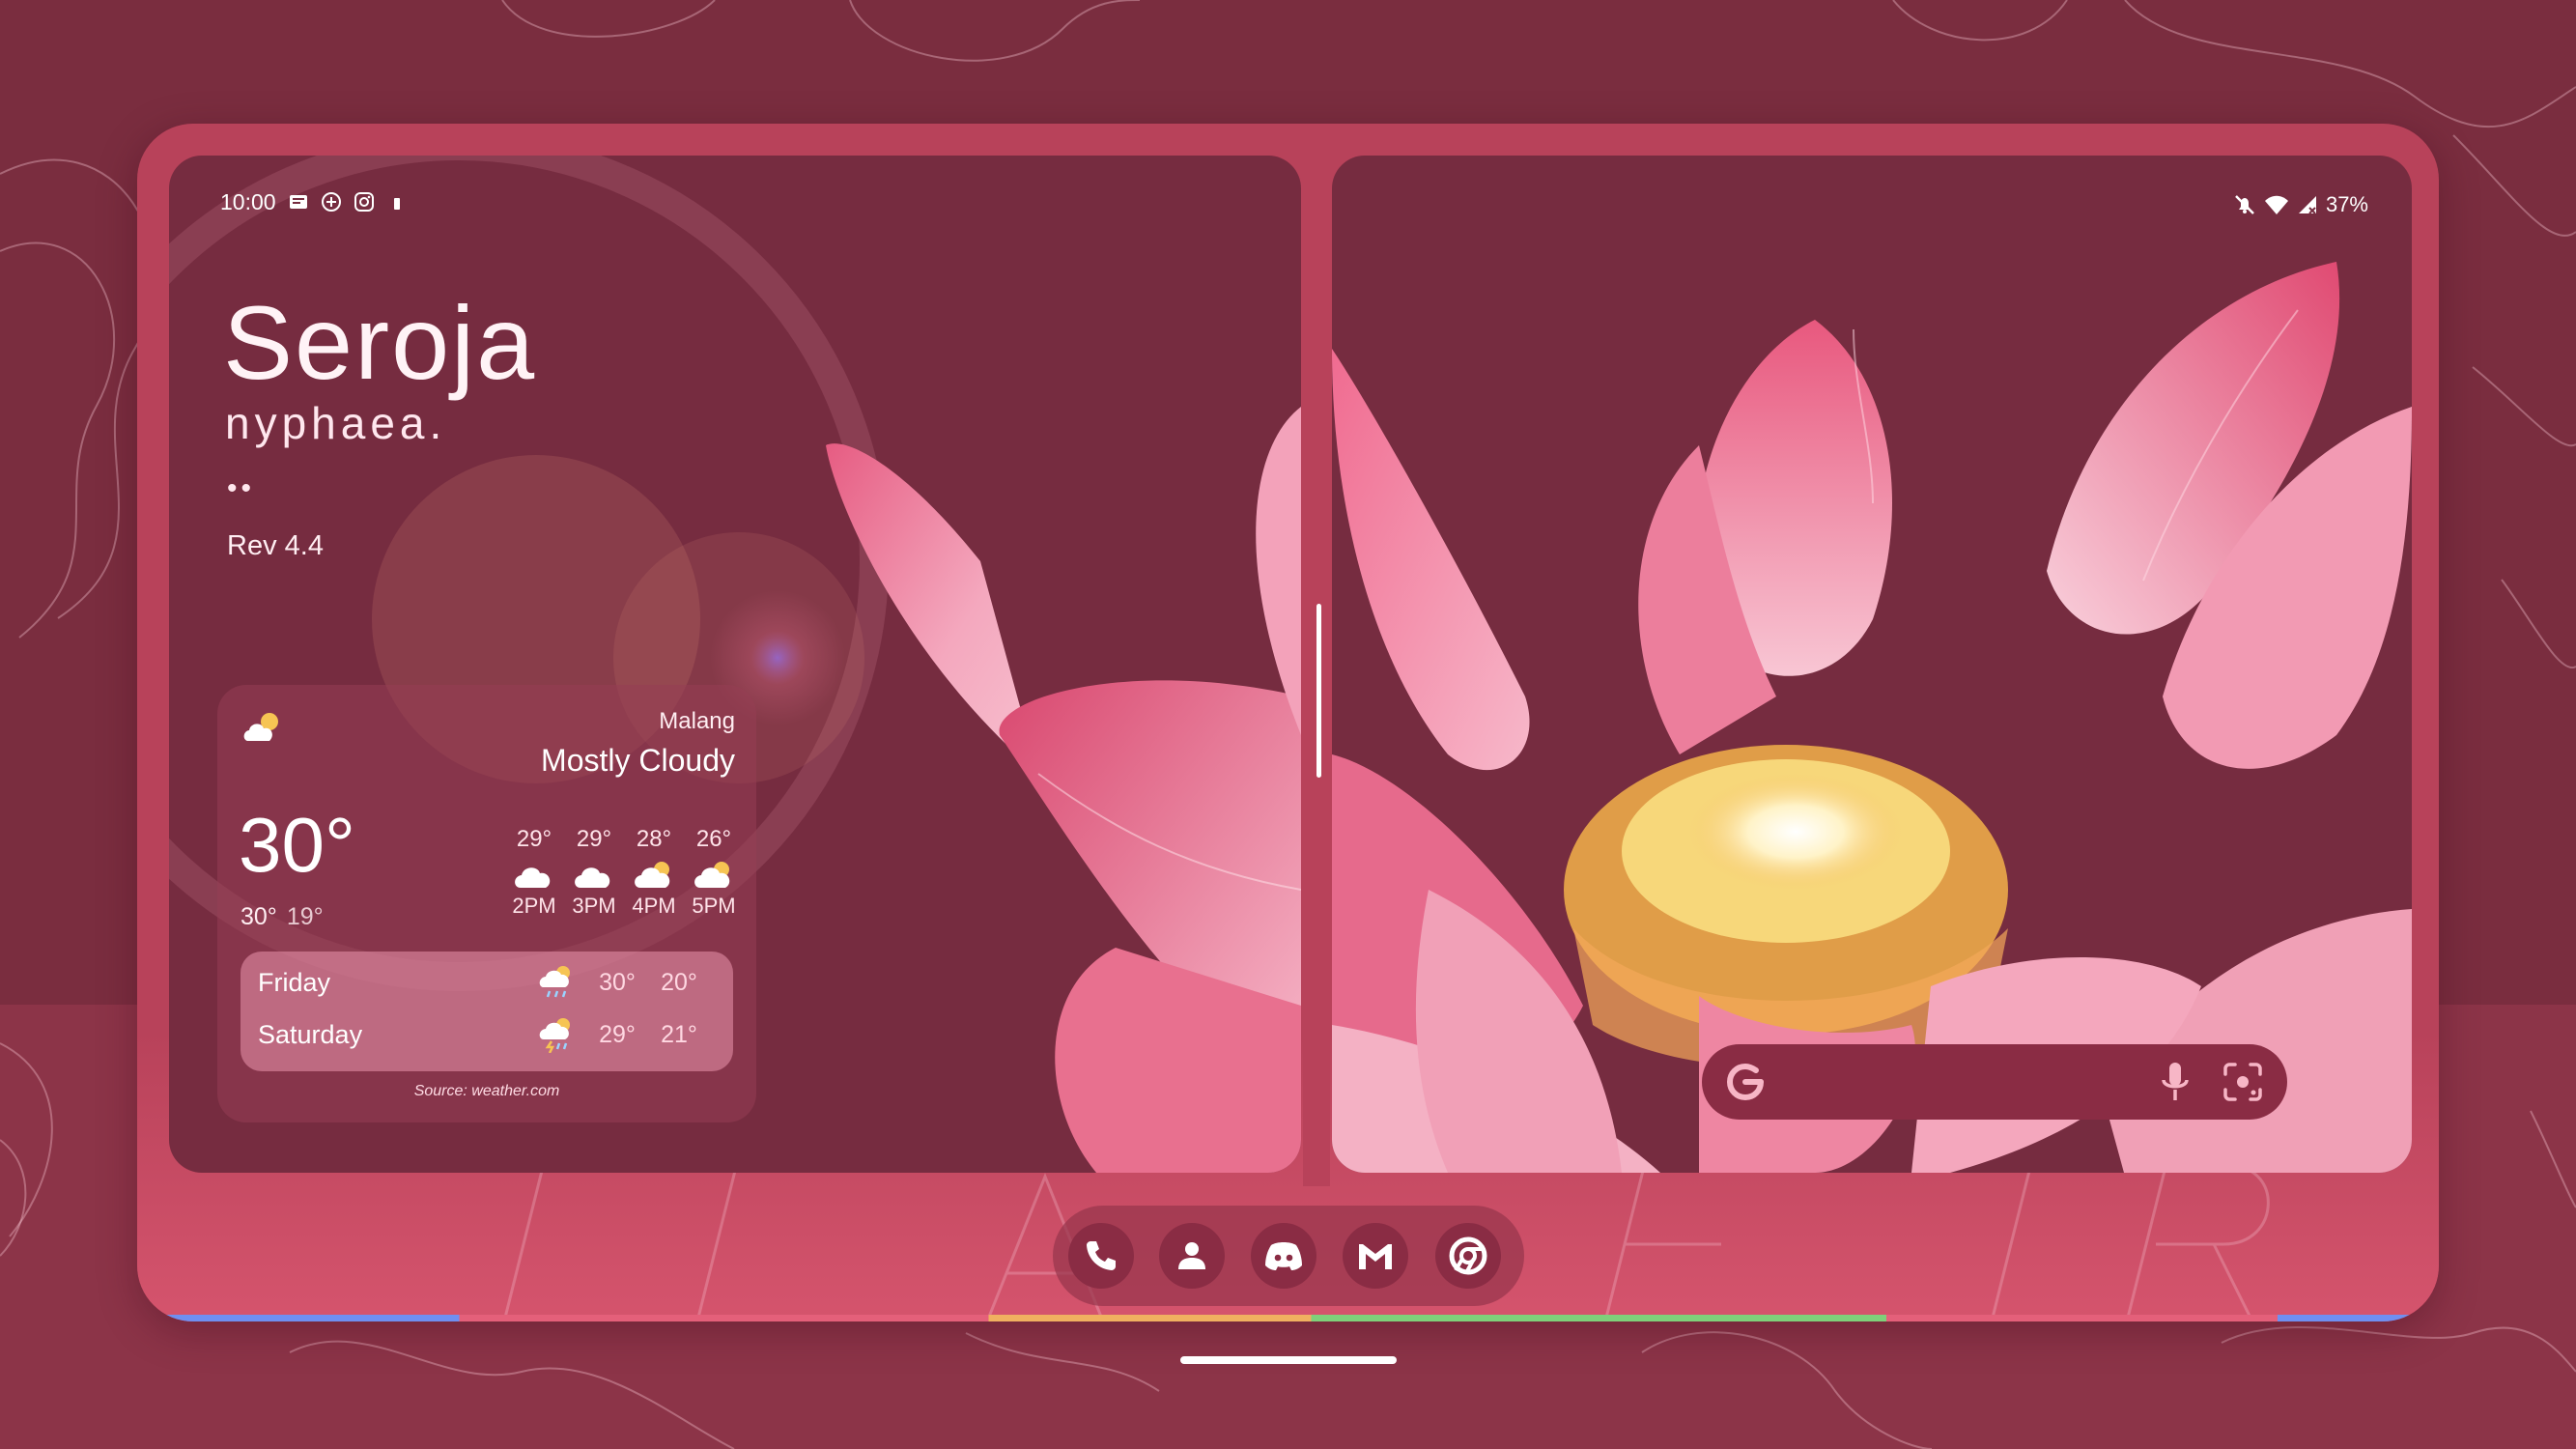  What do you see at coordinates (364, 202) in the screenshot?
I see `instagram-icon` at bounding box center [364, 202].